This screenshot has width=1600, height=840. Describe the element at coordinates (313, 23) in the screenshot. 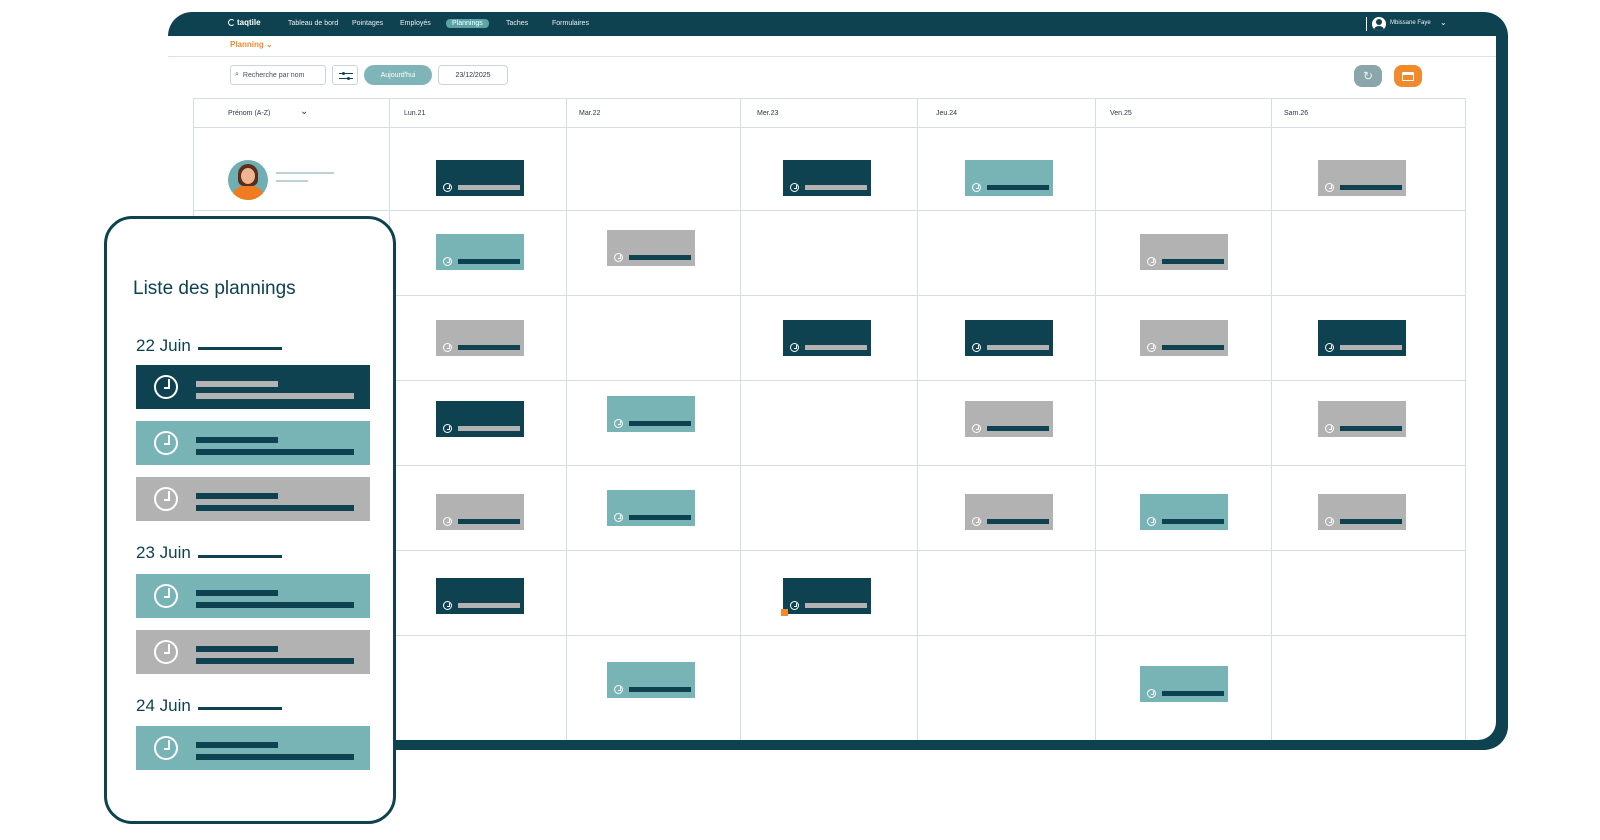

I see `nav-dashboard: Tableau de bord` at that location.